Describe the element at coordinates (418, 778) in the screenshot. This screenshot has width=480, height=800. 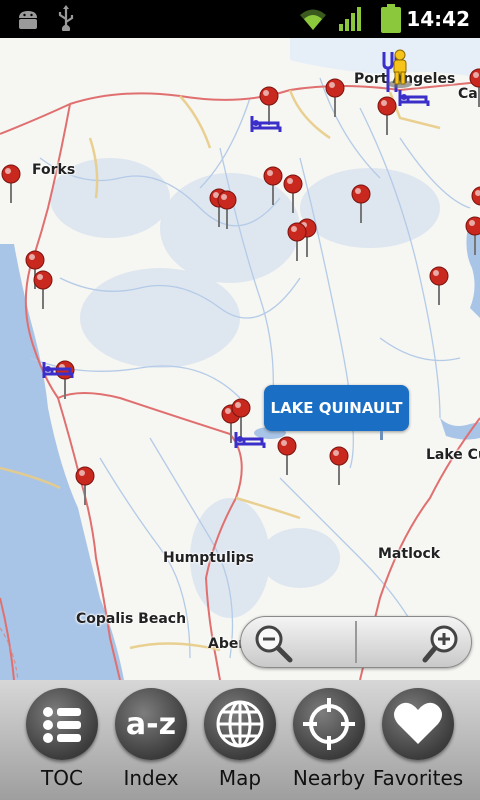
I see `favorites-label: Favorites` at that location.